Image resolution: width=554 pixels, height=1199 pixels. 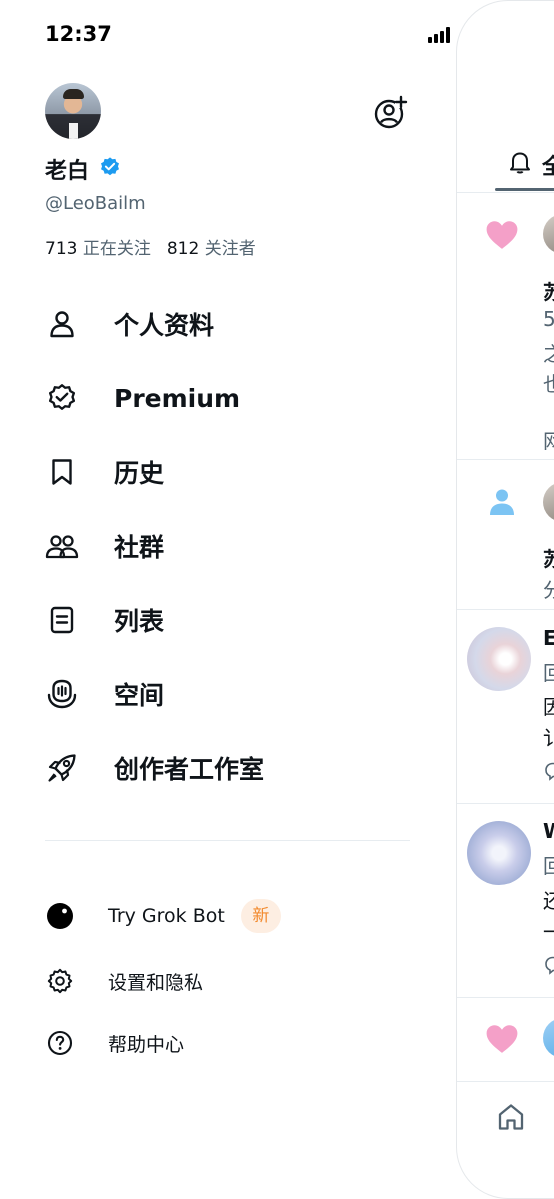 What do you see at coordinates (146, 1044) in the screenshot?
I see `help-label: 帮助中心` at bounding box center [146, 1044].